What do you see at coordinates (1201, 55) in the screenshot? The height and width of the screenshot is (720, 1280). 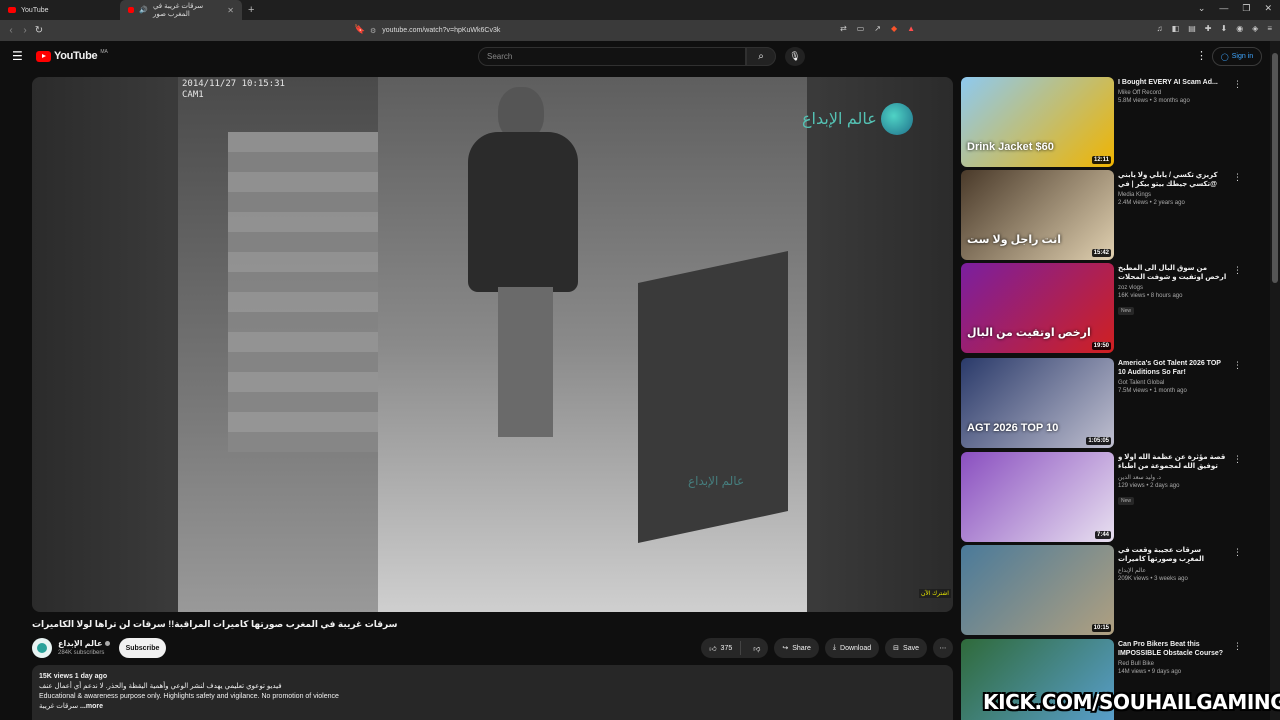 I see `settings-menu-icon: ⋮` at bounding box center [1201, 55].